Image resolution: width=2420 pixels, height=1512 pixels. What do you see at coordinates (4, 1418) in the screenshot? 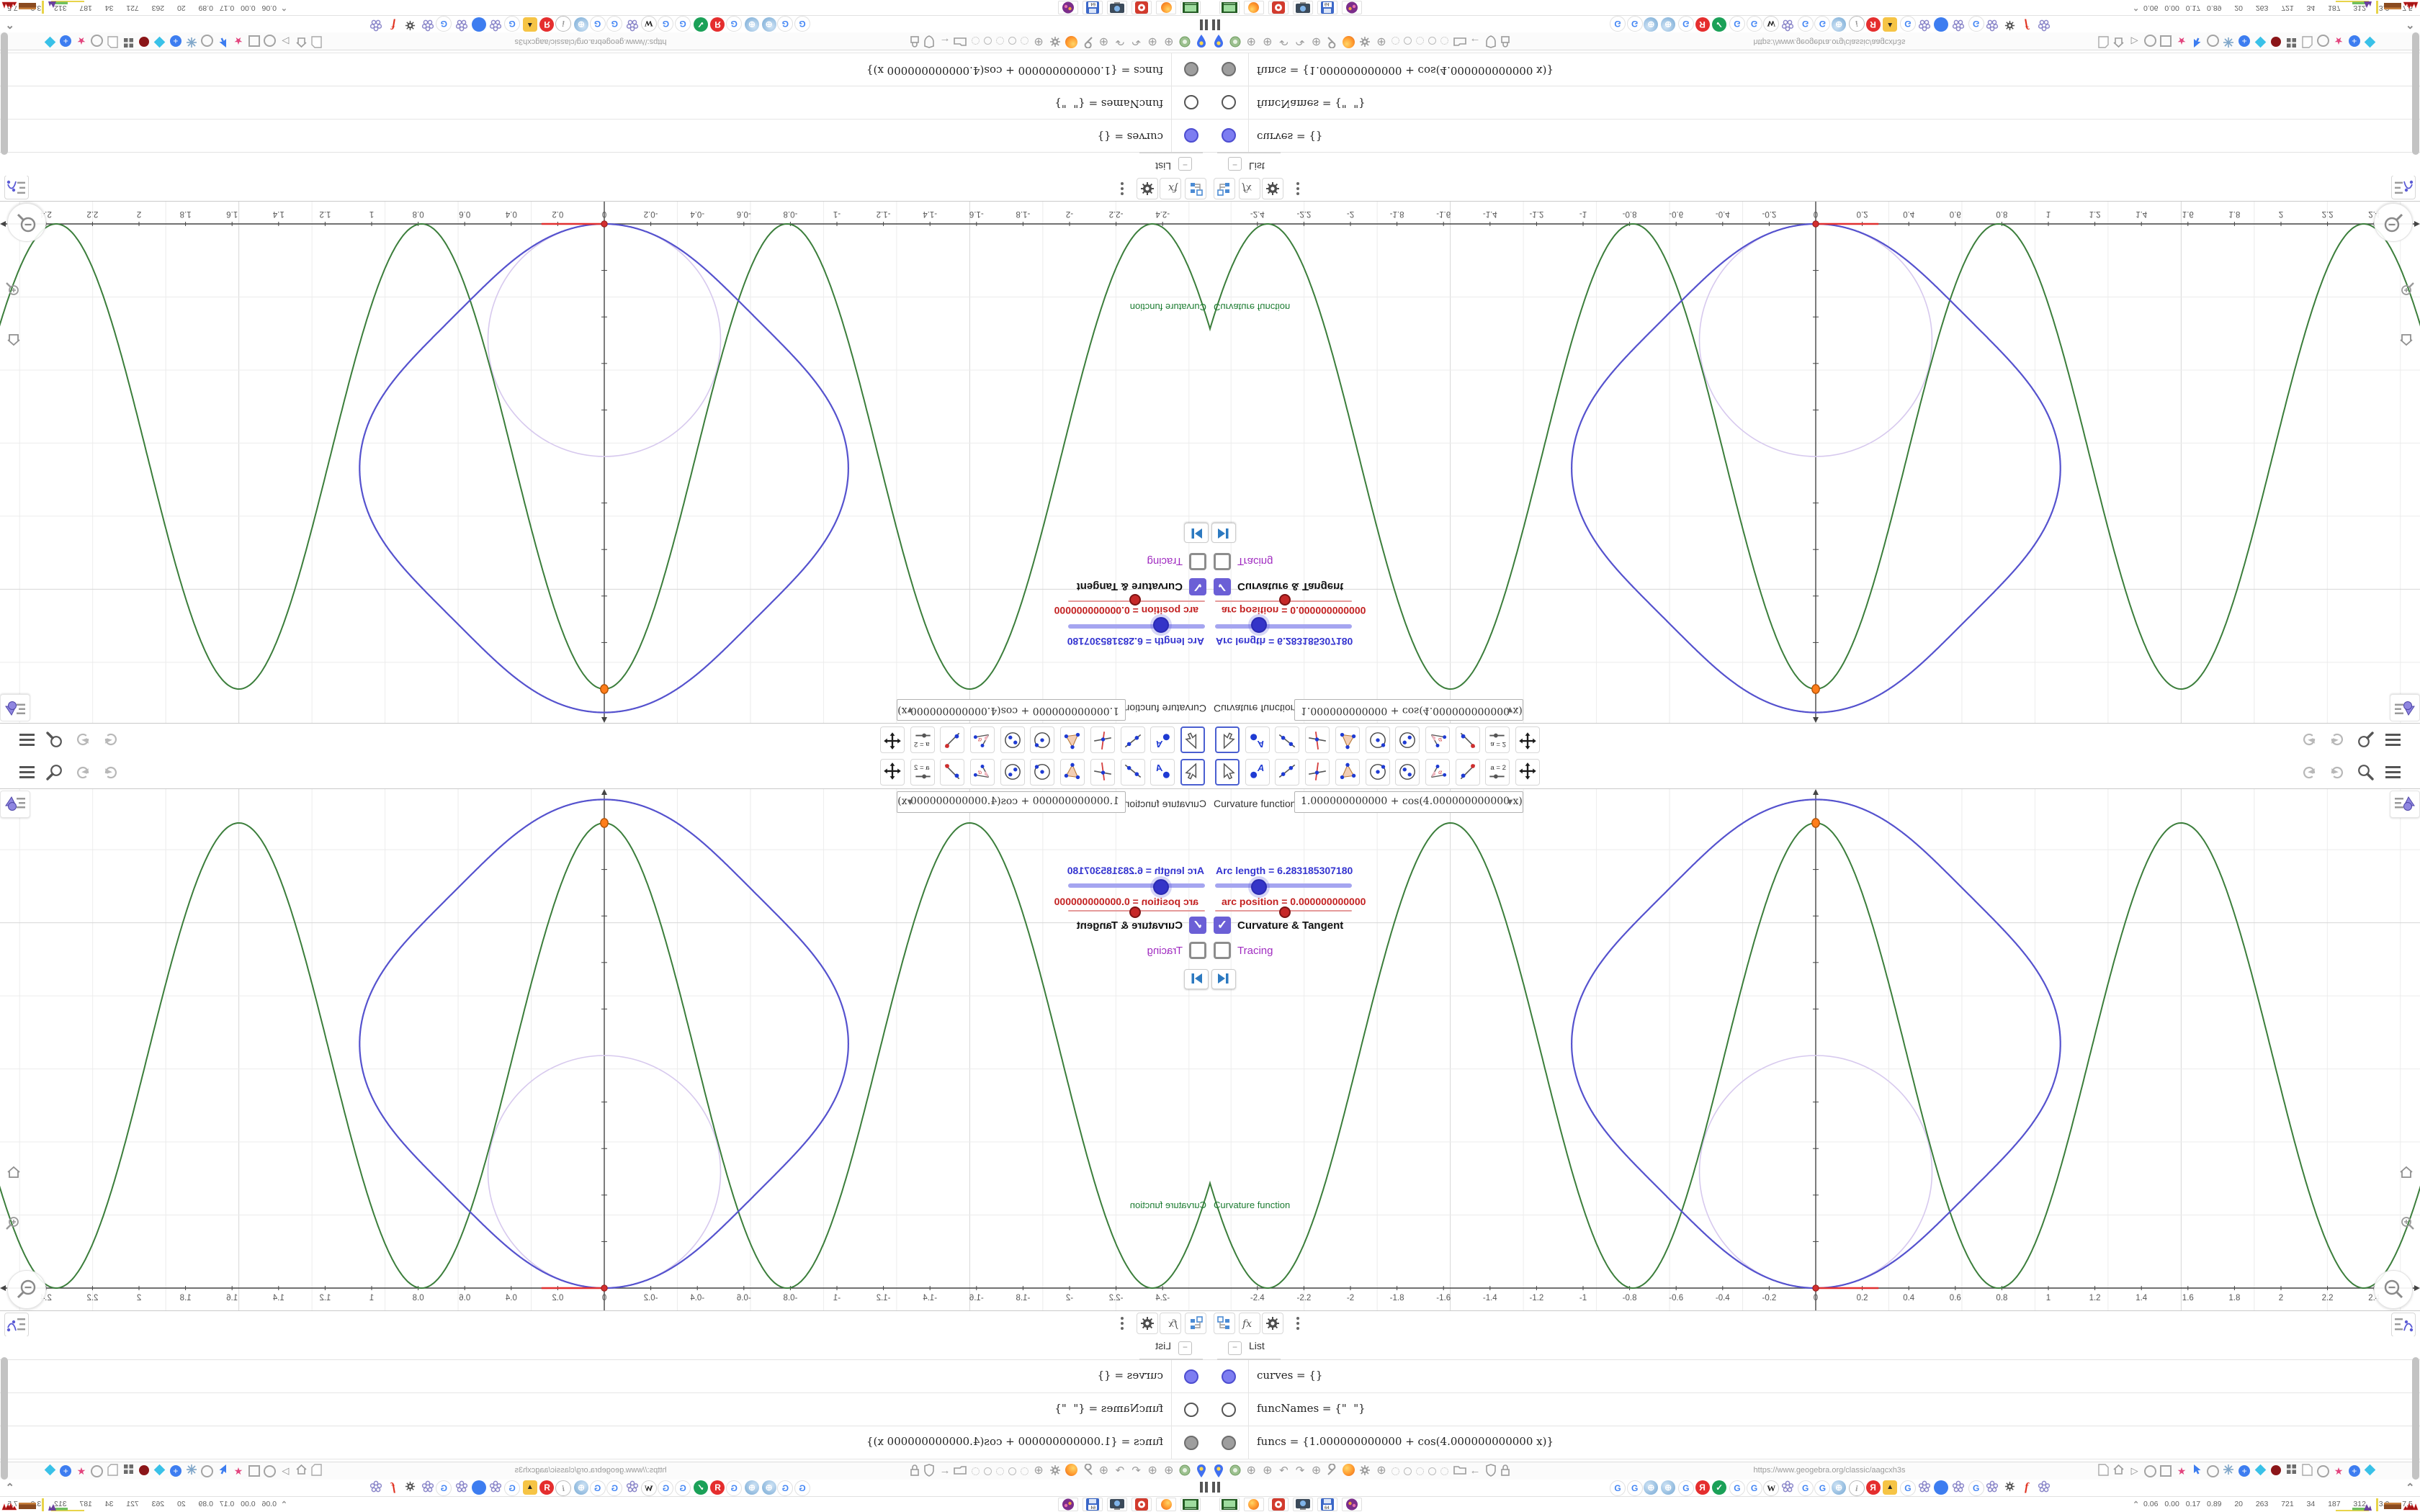
I see `page-scrollbar-thumb` at bounding box center [4, 1418].